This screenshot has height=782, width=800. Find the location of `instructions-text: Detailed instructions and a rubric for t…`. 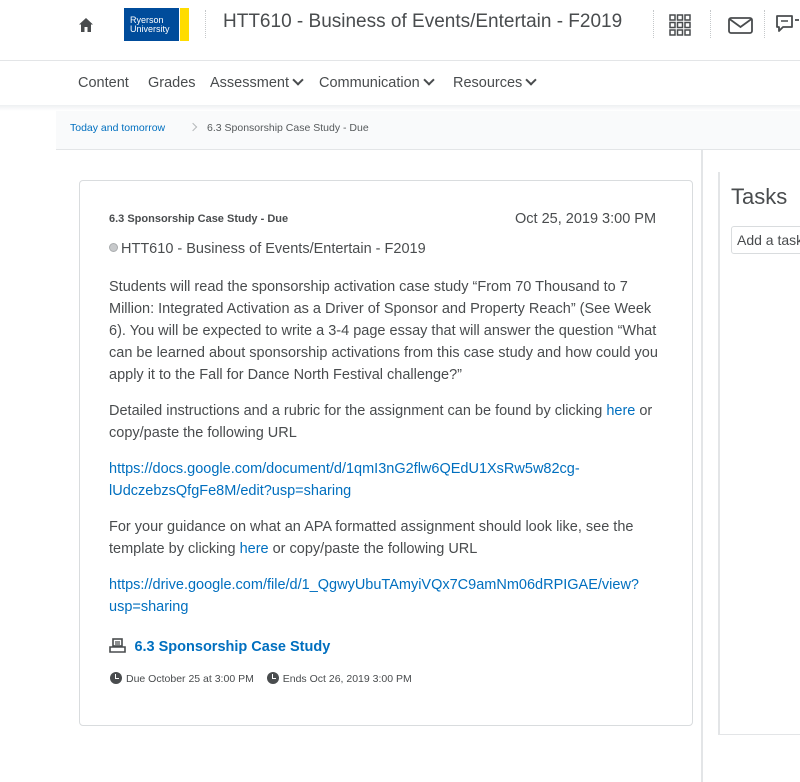

instructions-text: Detailed instructions and a rubric for t… is located at coordinates (358, 411).